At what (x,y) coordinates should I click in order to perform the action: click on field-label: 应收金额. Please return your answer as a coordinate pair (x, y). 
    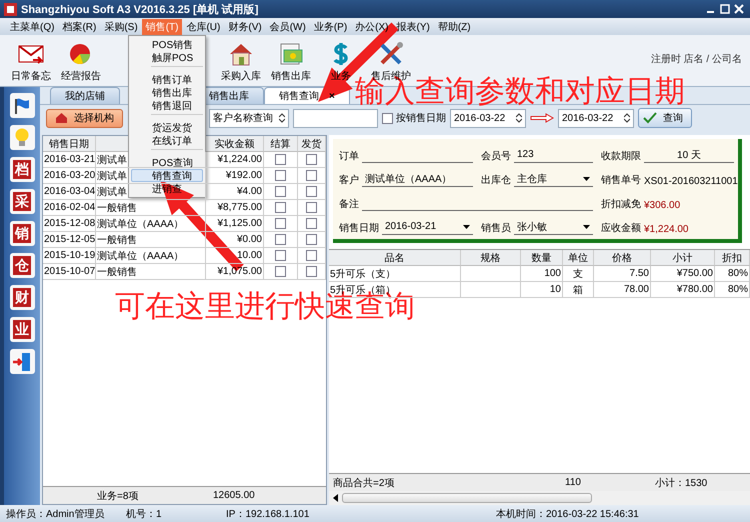
    Looking at the image, I should click on (621, 228).